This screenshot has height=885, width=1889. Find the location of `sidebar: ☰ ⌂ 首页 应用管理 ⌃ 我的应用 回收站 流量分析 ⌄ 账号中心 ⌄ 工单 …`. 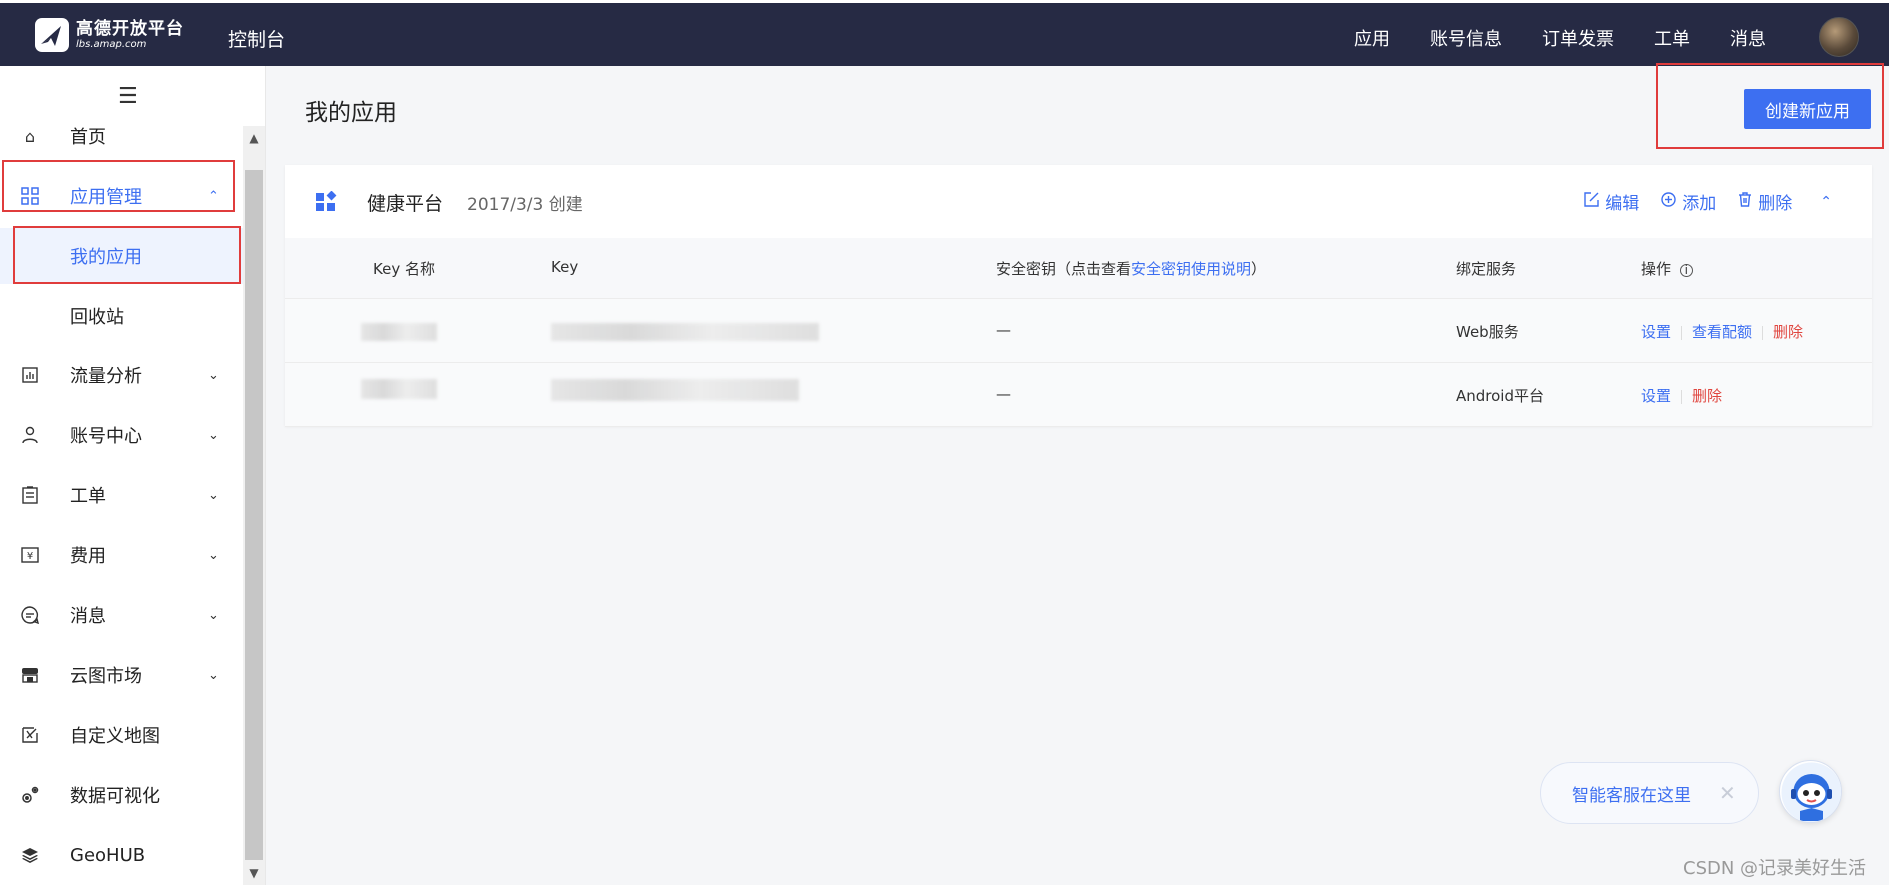

sidebar: ☰ ⌂ 首页 应用管理 ⌃ 我的应用 回收站 流量分析 ⌄ 账号中心 ⌄ 工单 … is located at coordinates (133, 475).